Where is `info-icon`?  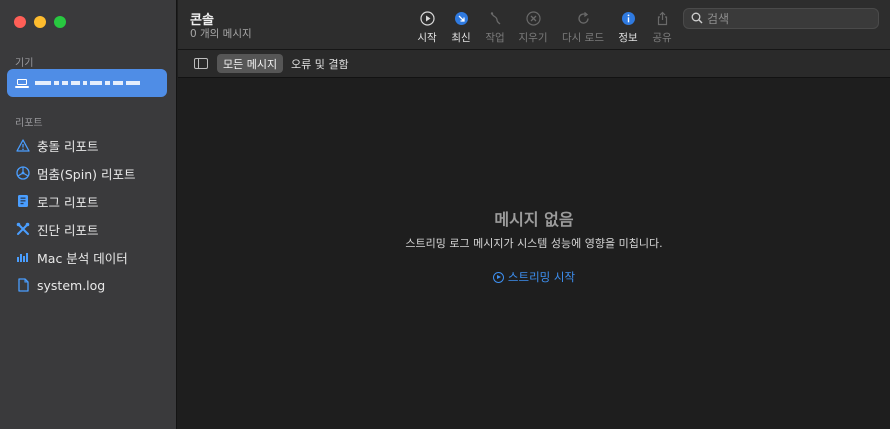 info-icon is located at coordinates (628, 18).